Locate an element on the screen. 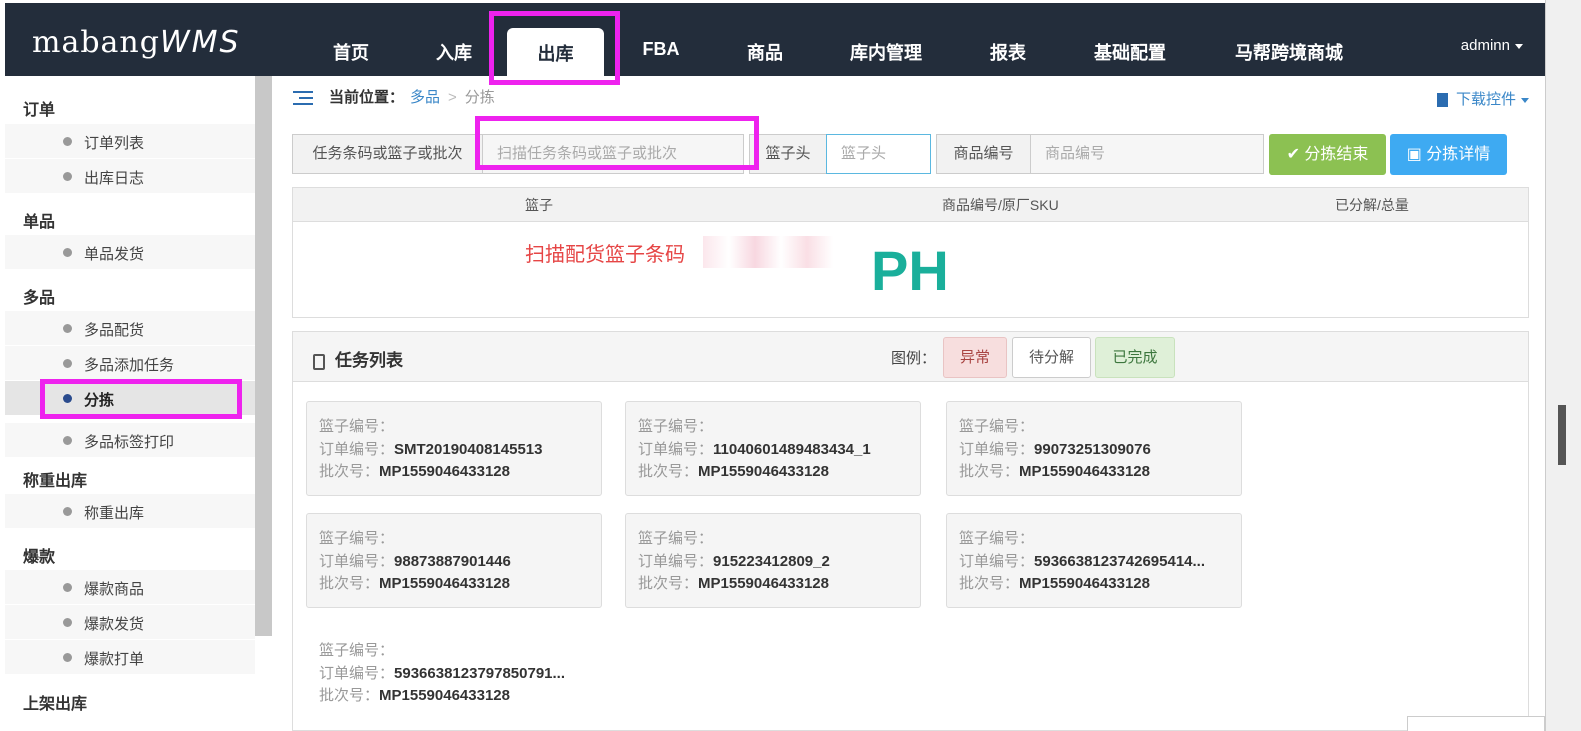 This screenshot has height=731, width=1581. chevron-down-icon is located at coordinates (1519, 46).